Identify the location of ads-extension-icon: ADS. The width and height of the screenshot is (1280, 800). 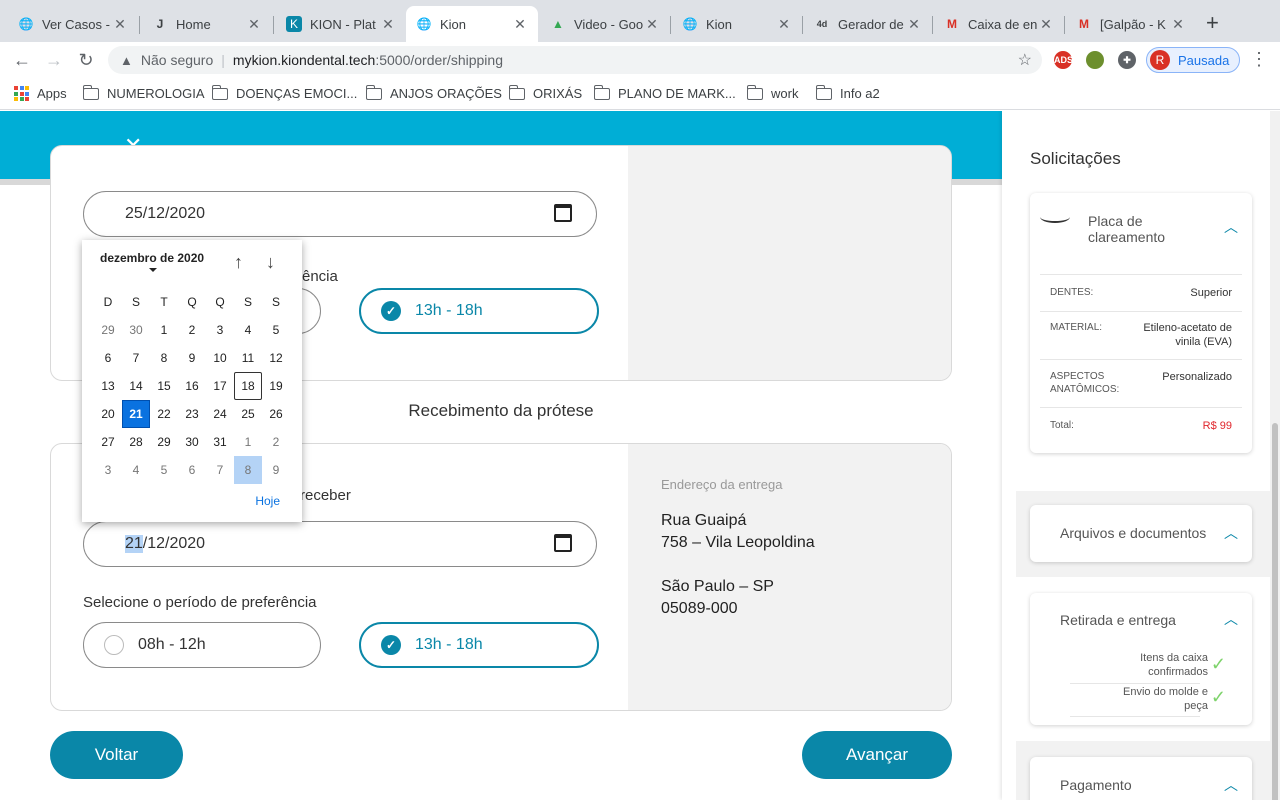
(1063, 60).